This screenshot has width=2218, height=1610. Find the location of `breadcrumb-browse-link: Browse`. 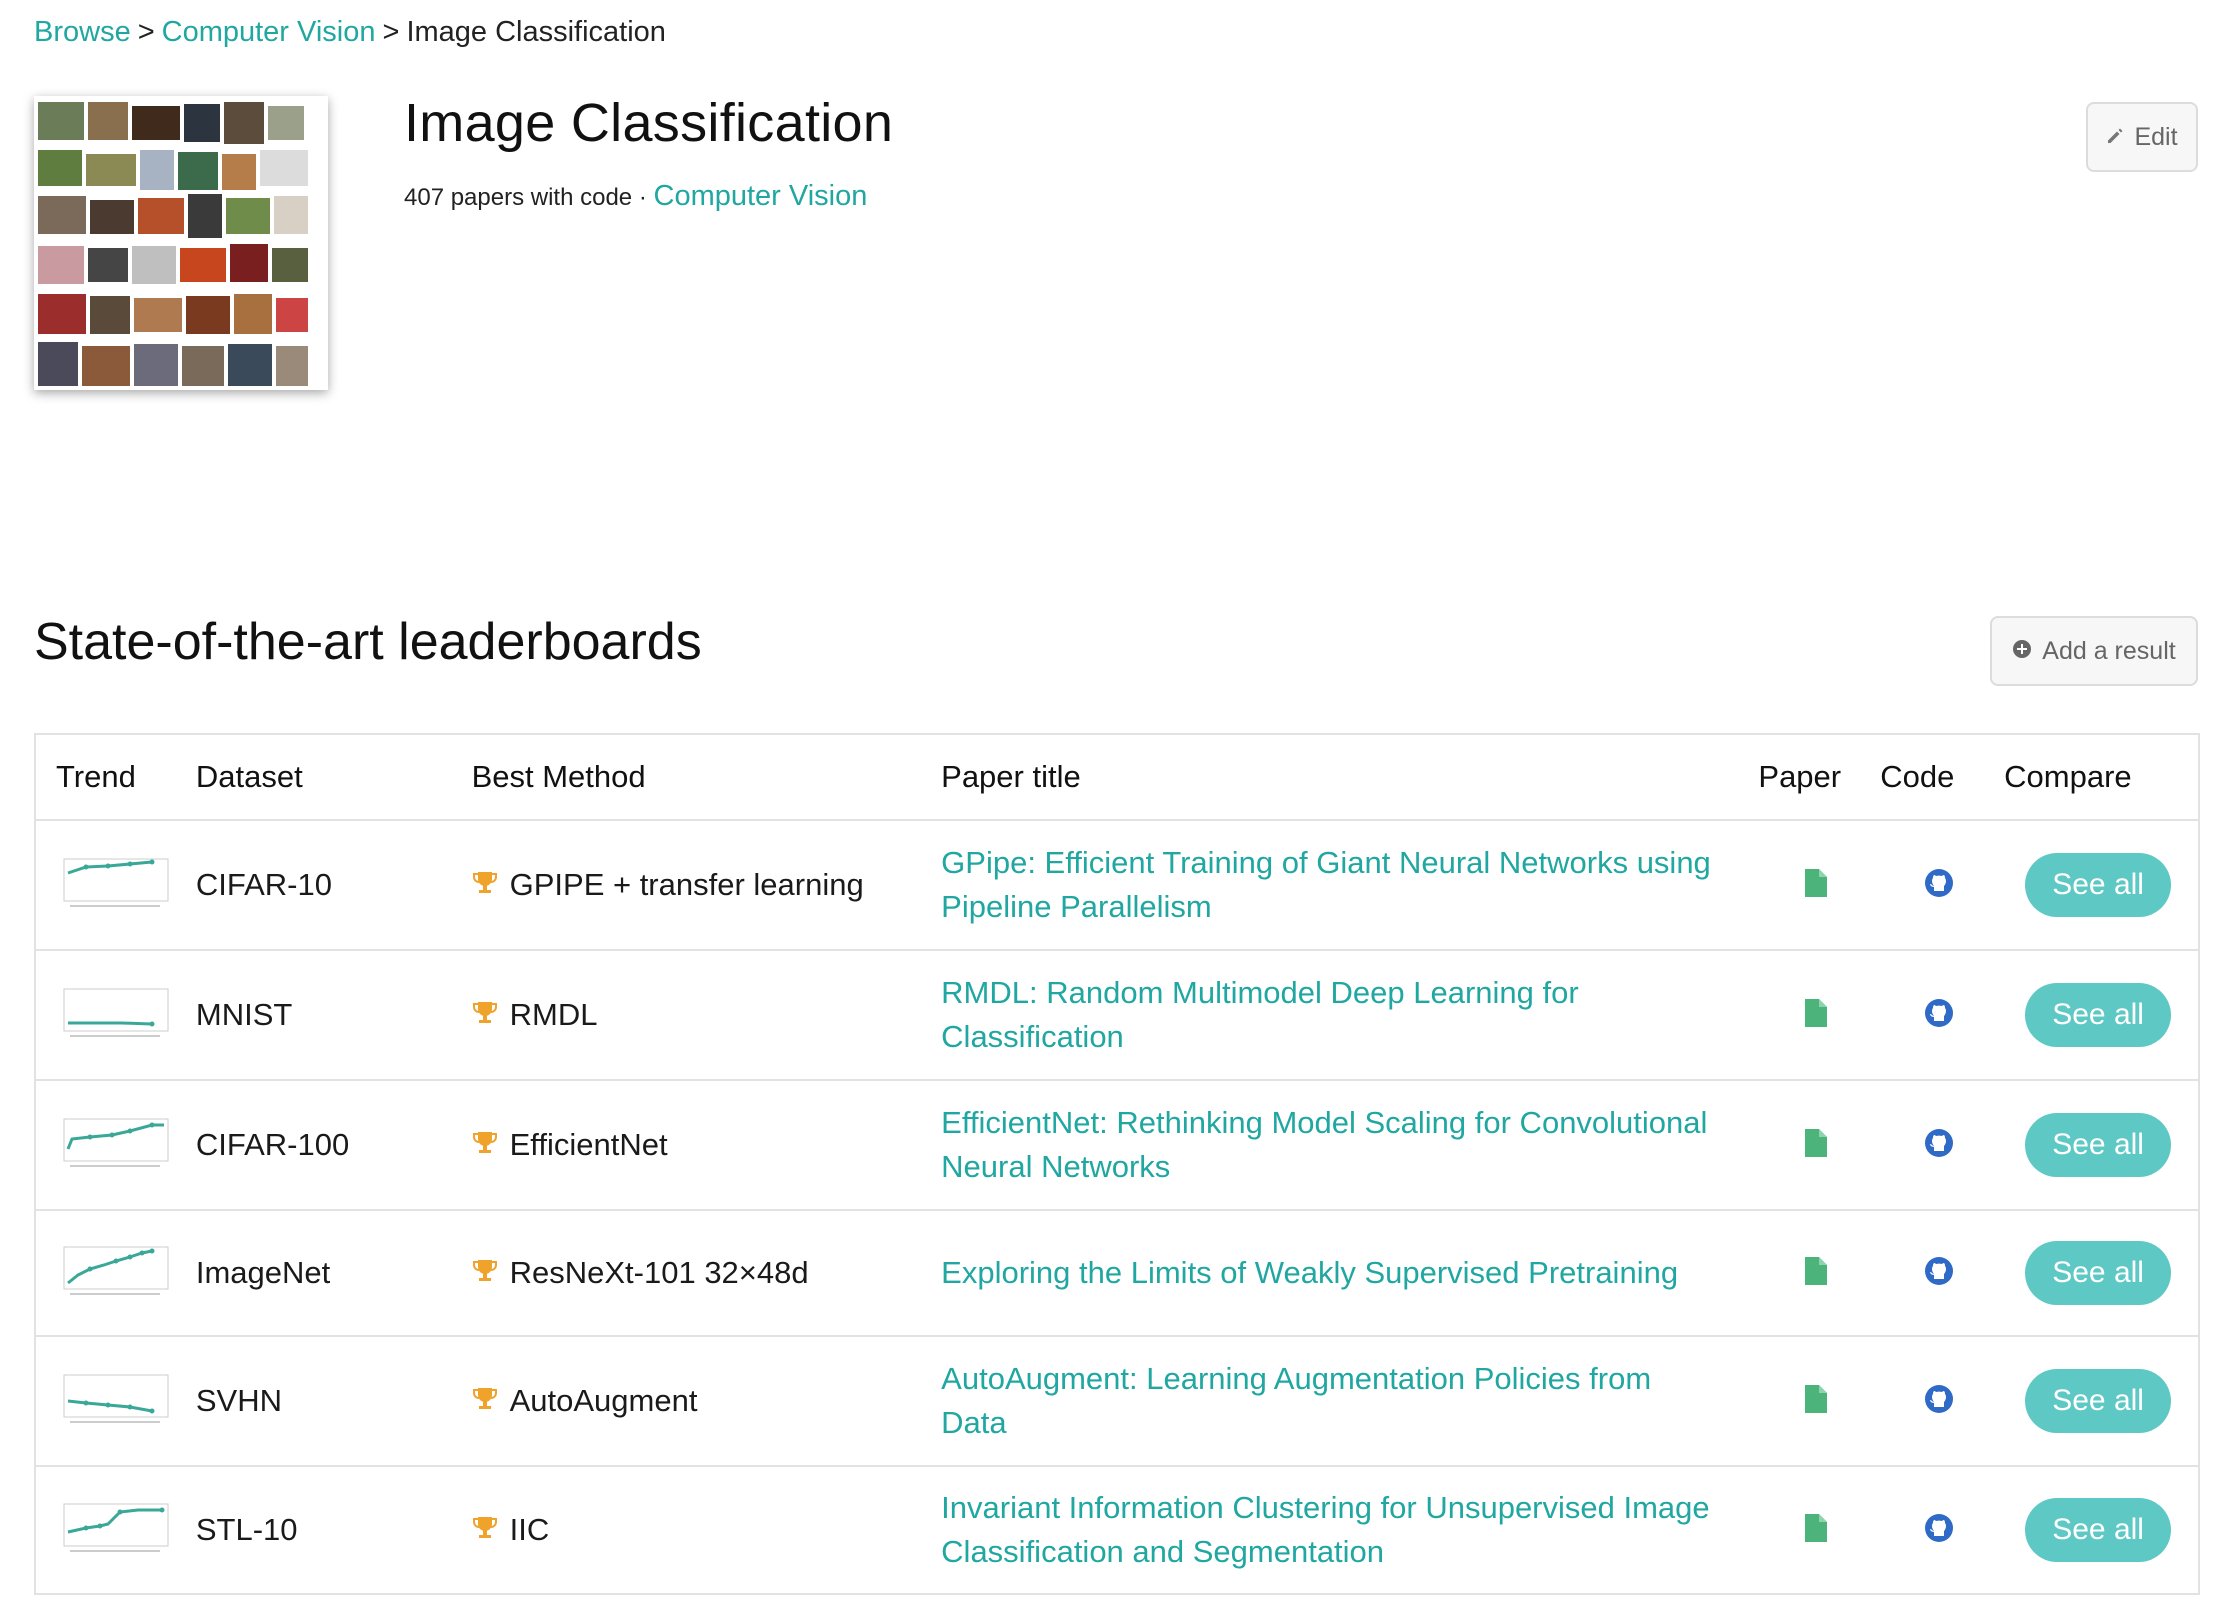

breadcrumb-browse-link: Browse is located at coordinates (82, 32).